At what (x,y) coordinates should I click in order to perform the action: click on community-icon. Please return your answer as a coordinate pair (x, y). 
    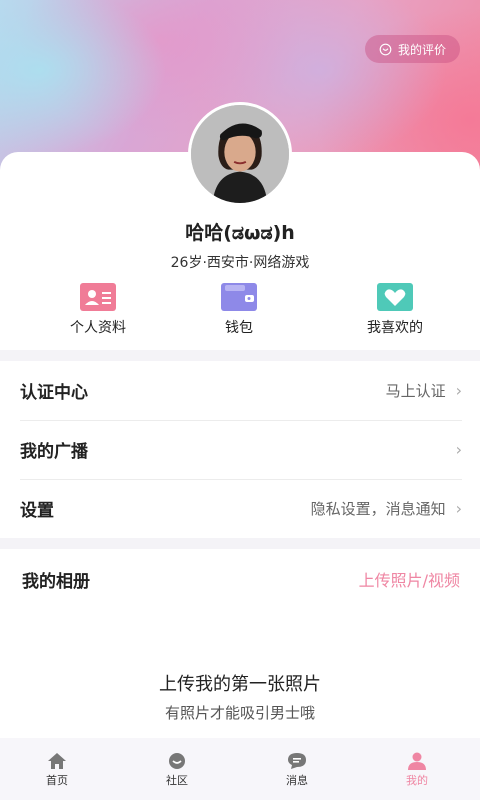
    Looking at the image, I should click on (177, 761).